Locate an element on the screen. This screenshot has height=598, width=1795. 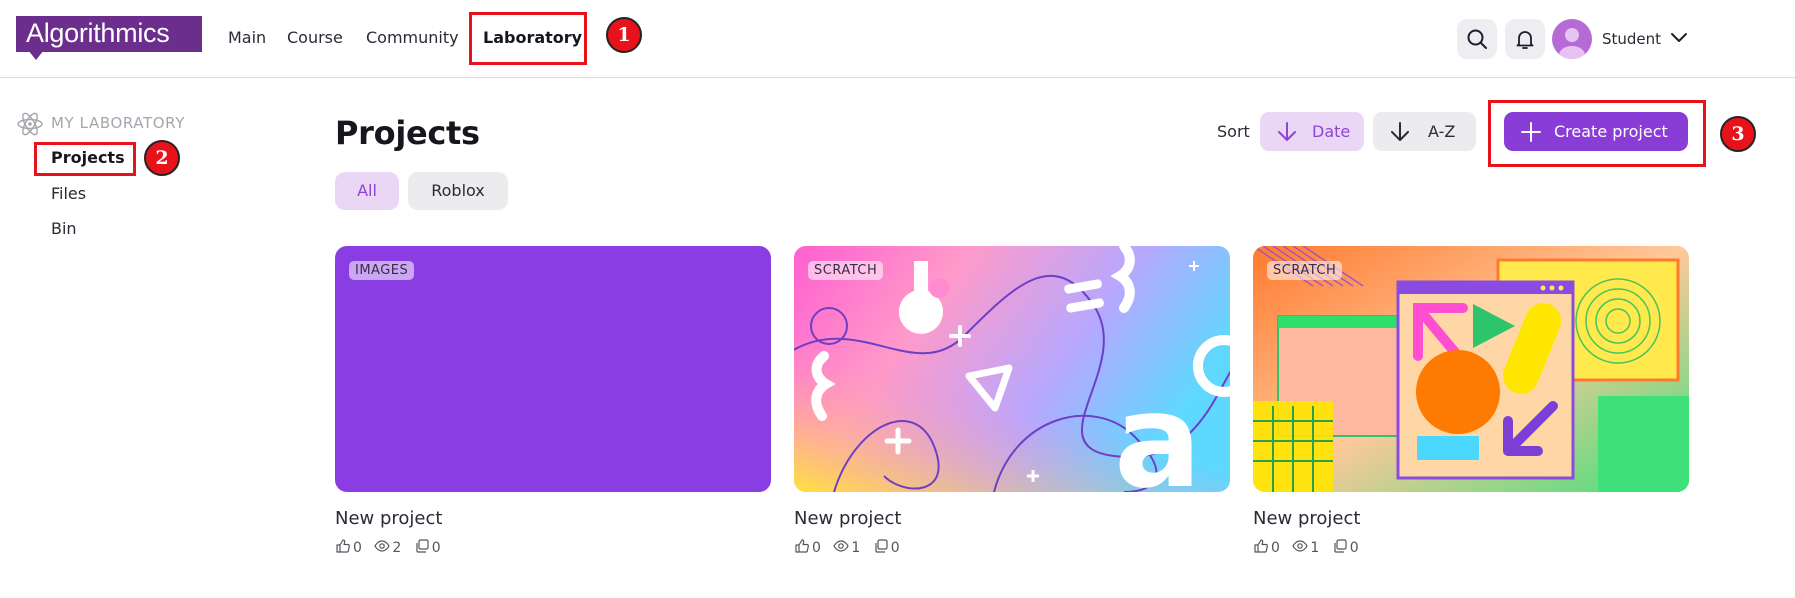
sort-az-button: A-Z is located at coordinates (1424, 131).